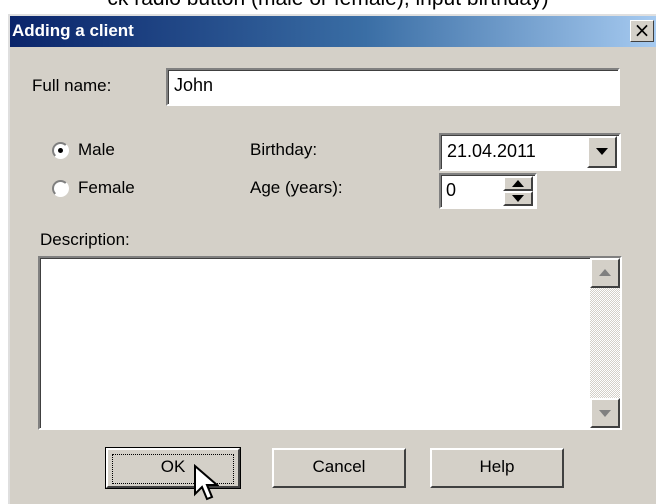  Describe the element at coordinates (173, 468) in the screenshot. I see `ok-button: OK` at that location.